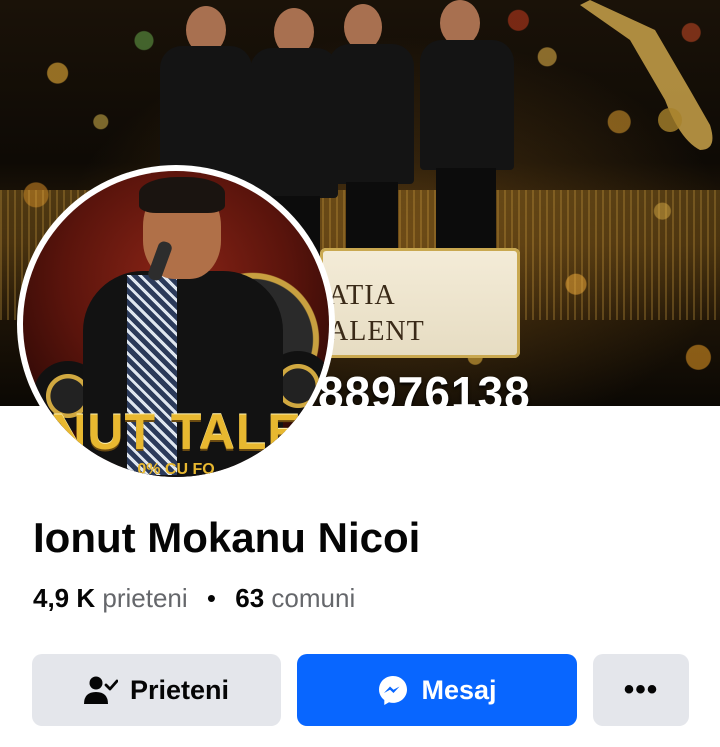 Image resolution: width=720 pixels, height=747 pixels. Describe the element at coordinates (459, 689) in the screenshot. I see `message-button-label: Mesaj` at that location.